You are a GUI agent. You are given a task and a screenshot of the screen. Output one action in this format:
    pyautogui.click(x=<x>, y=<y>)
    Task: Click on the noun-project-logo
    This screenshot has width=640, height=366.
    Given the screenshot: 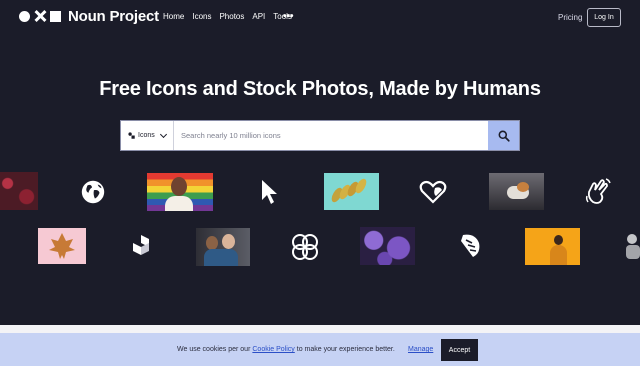 What is the action you would take?
    pyautogui.click(x=40, y=16)
    